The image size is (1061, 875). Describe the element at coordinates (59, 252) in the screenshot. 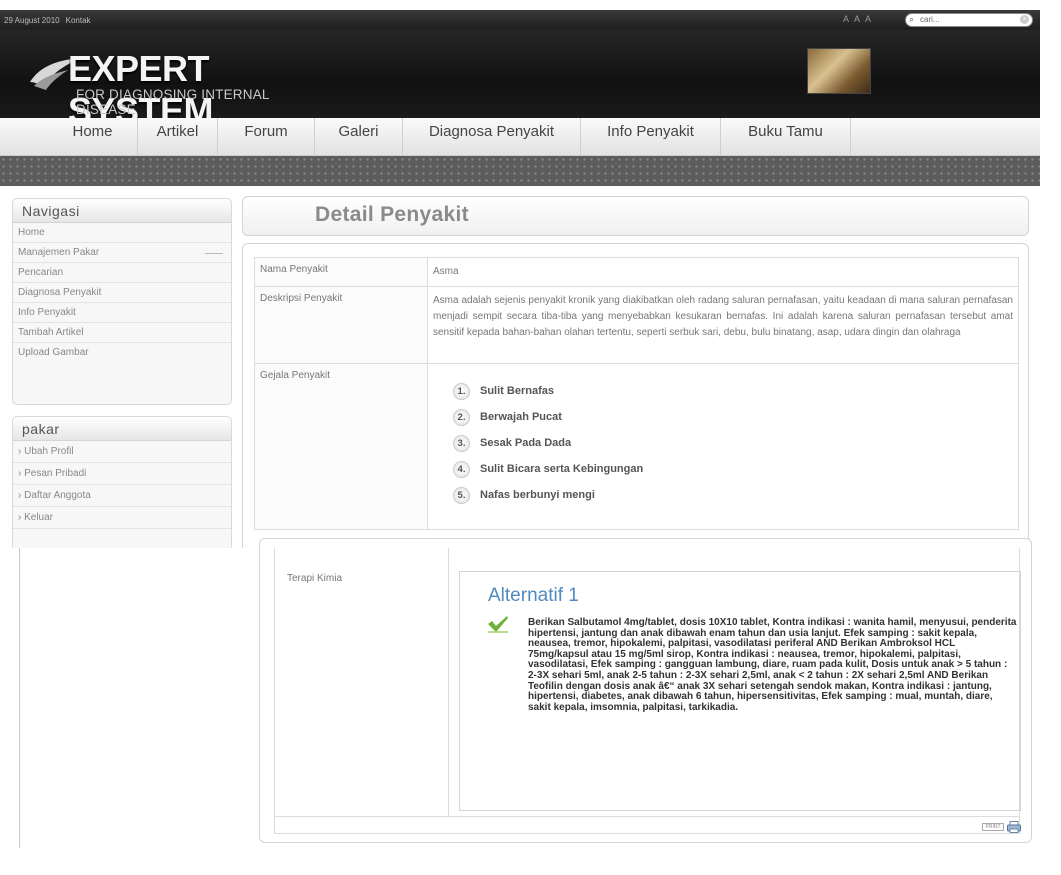

I see `sidebar-item-label: Manajemen Pakar` at that location.